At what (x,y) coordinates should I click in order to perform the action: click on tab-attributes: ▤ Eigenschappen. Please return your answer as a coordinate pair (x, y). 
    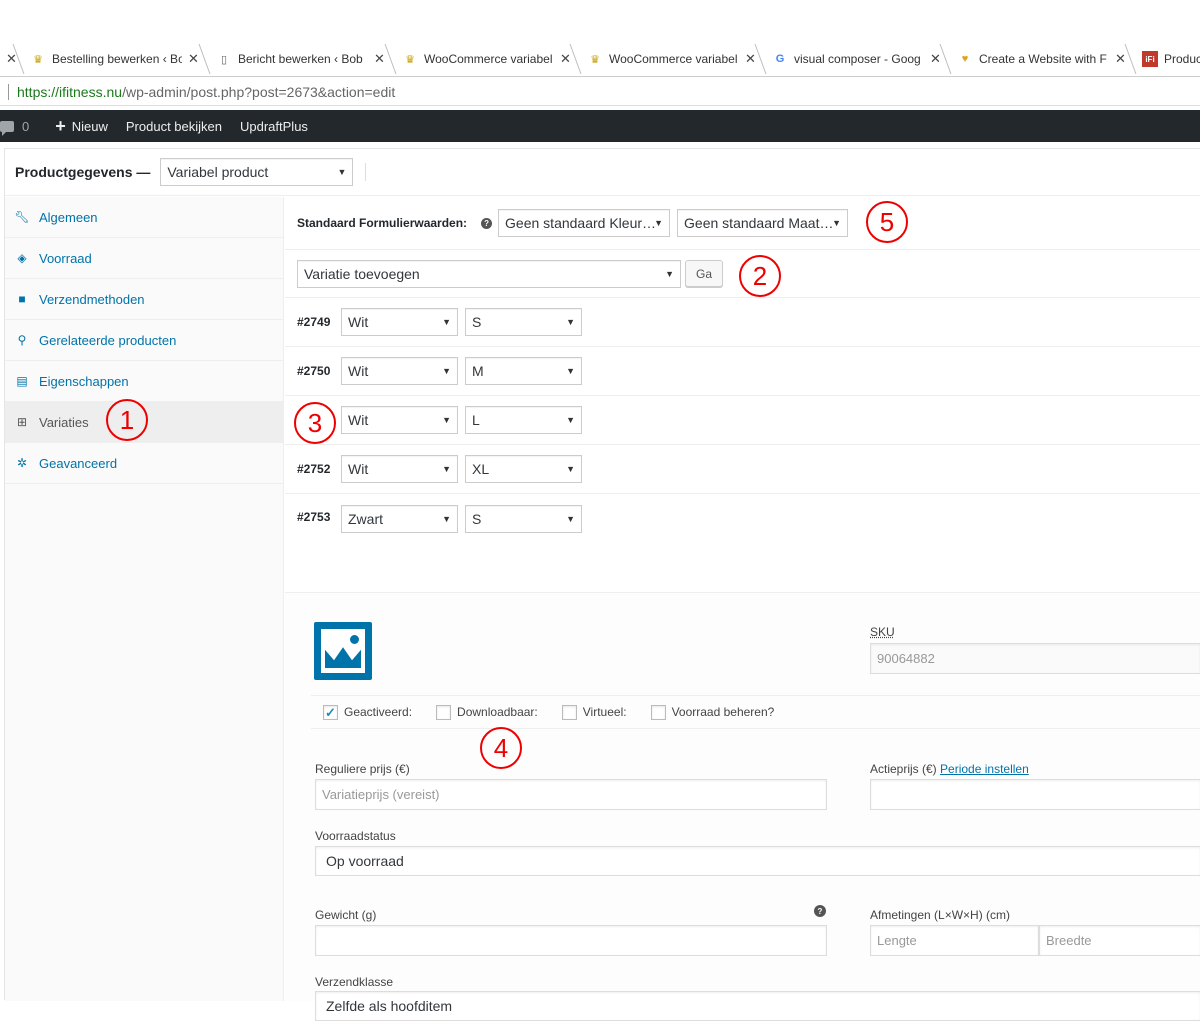
    Looking at the image, I should click on (144, 381).